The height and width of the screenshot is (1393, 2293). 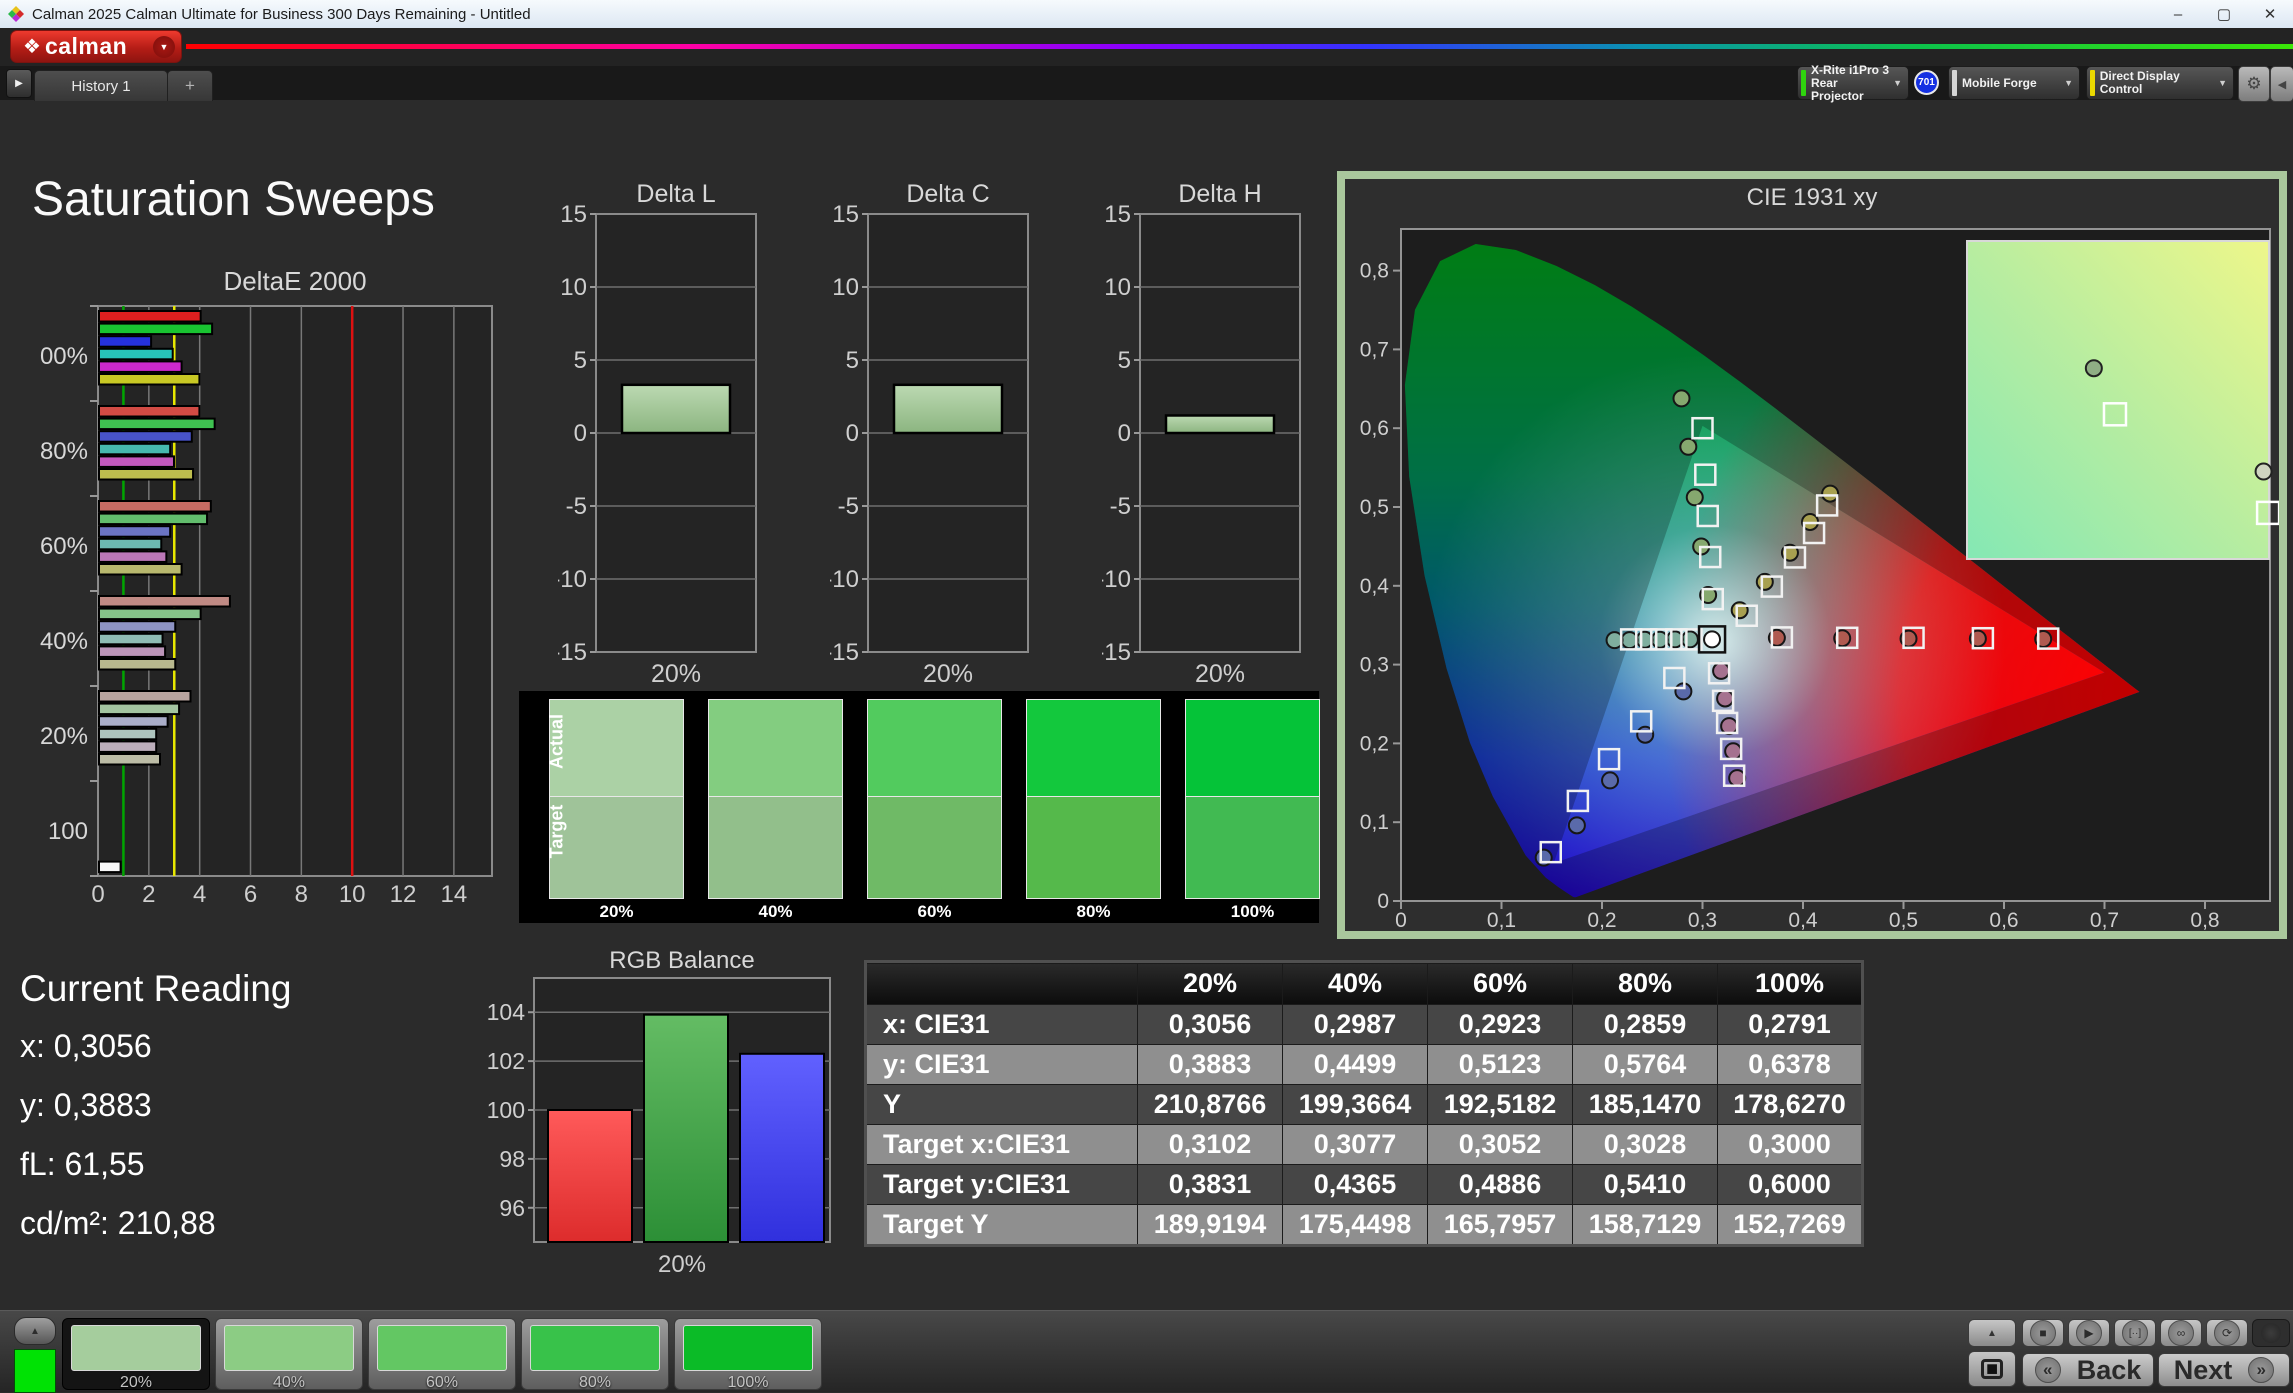 I want to click on close-icon: ✕, so click(x=2270, y=14).